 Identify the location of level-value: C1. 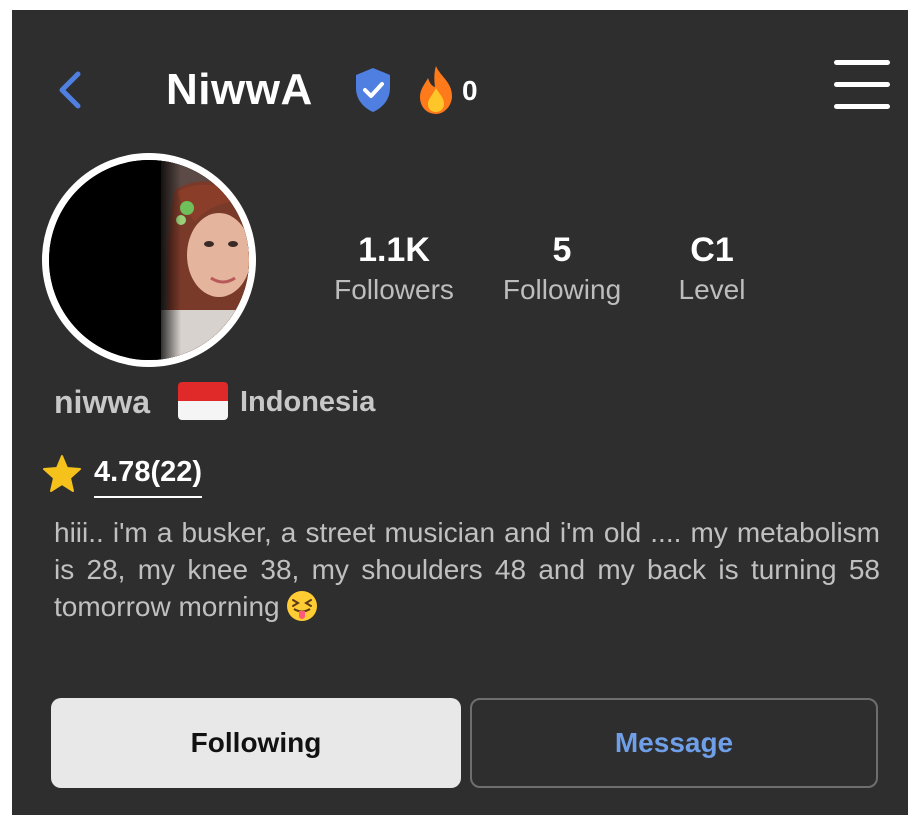
(712, 250).